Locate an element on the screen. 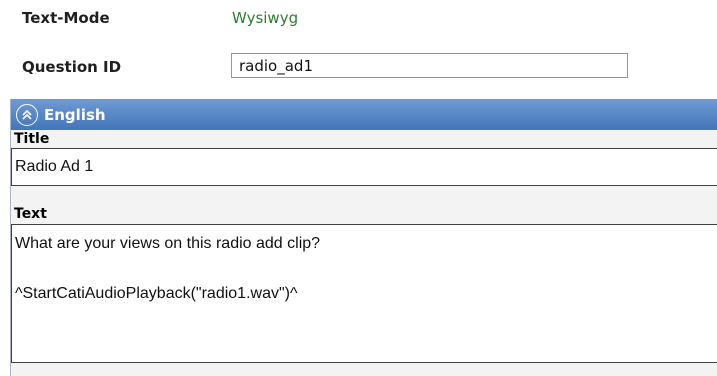 The image size is (717, 376). panel-header-label: English is located at coordinates (75, 114).